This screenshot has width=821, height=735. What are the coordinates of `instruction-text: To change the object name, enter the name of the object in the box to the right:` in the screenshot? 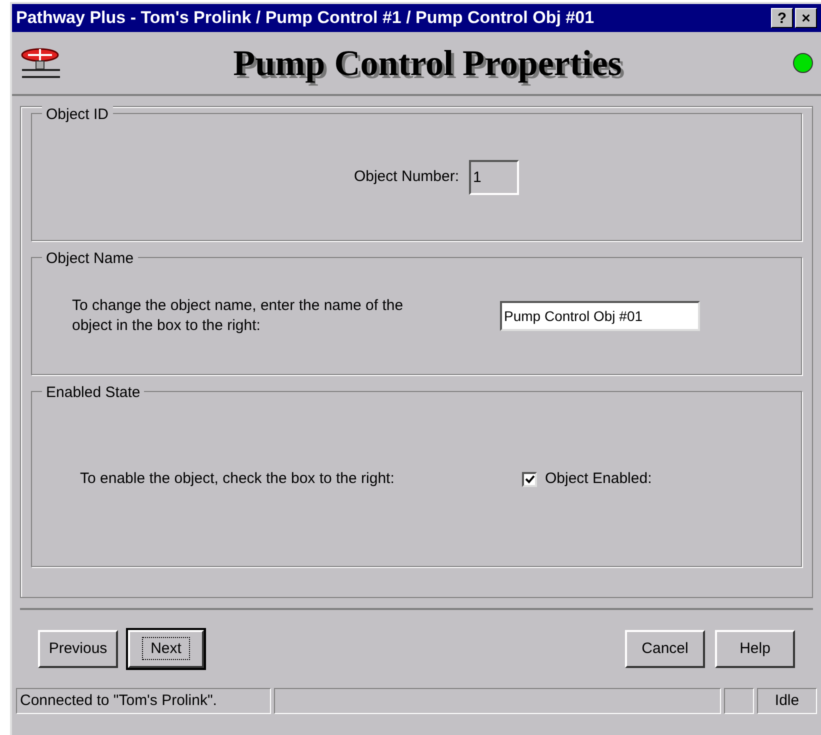 It's located at (238, 316).